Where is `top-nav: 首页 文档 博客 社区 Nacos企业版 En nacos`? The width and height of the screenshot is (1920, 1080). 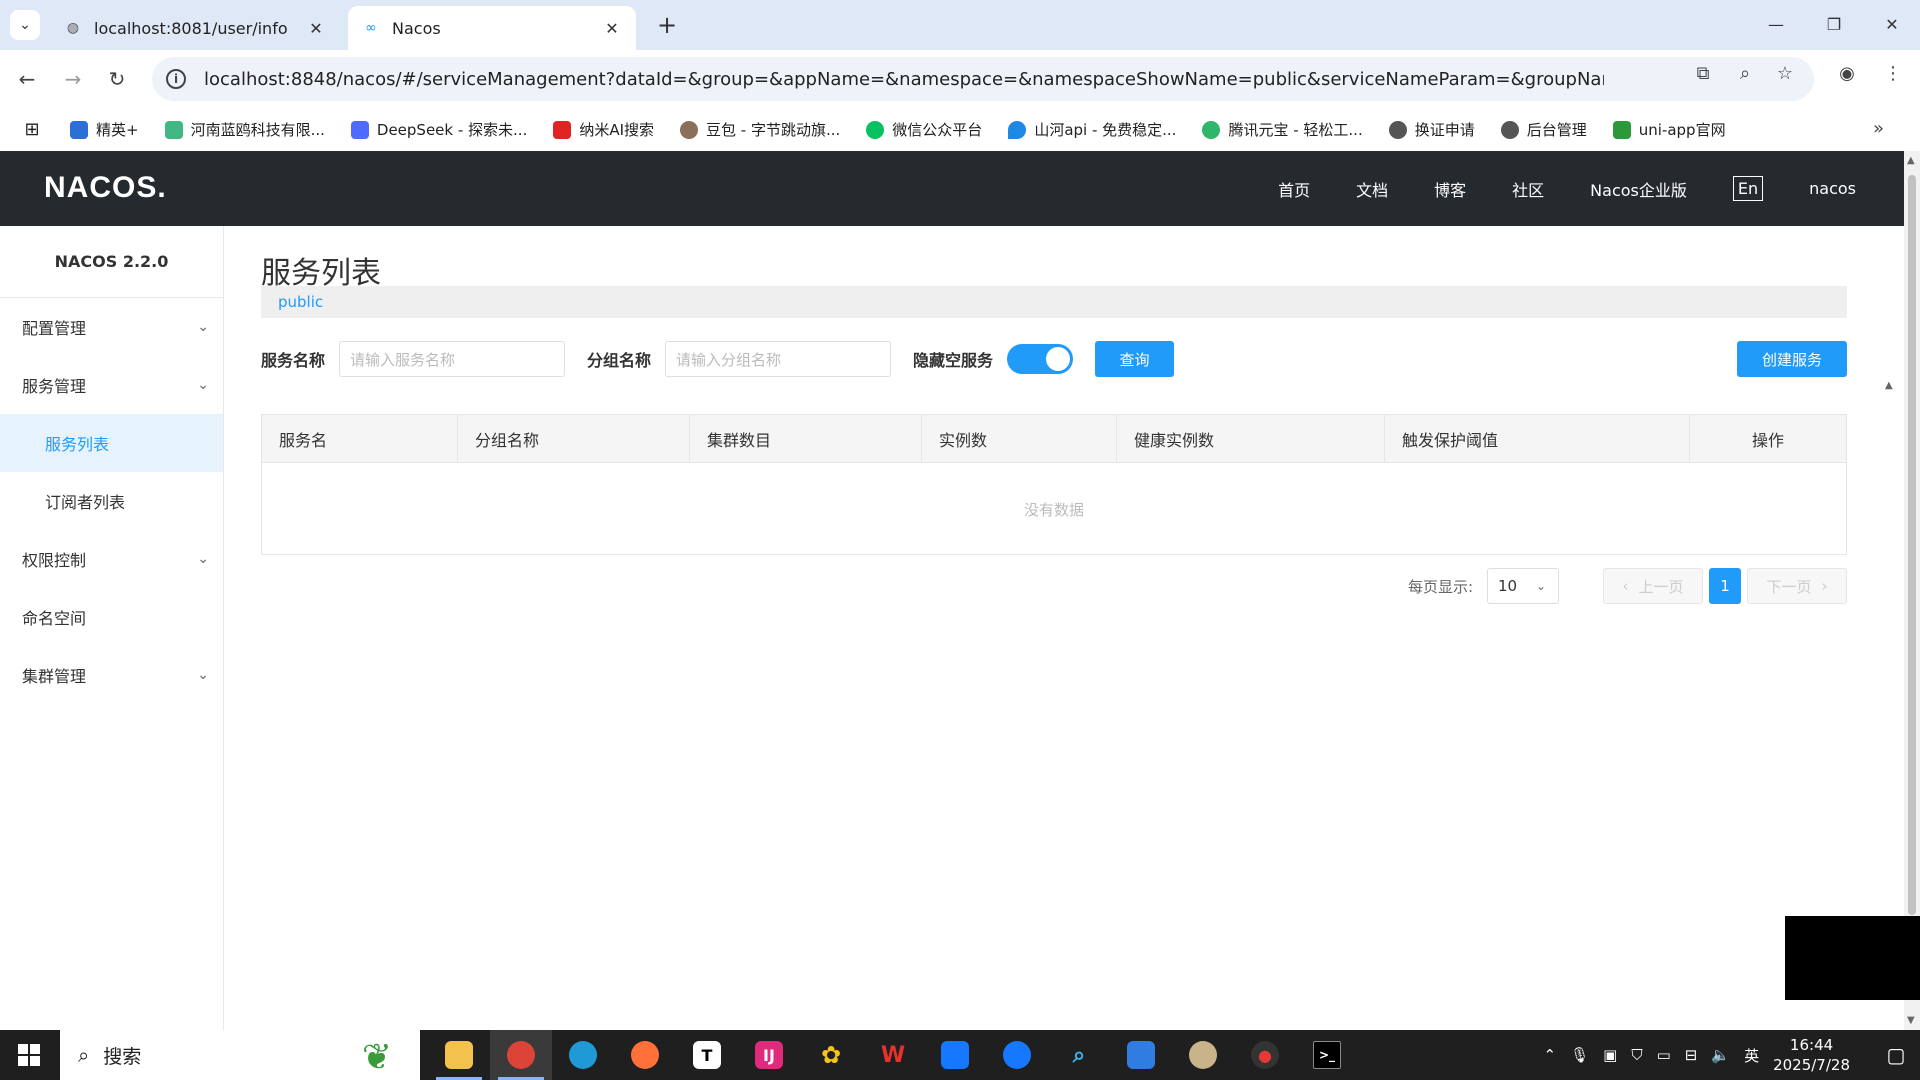 top-nav: 首页 文档 博客 社区 Nacos企业版 En nacos is located at coordinates (1544, 188).